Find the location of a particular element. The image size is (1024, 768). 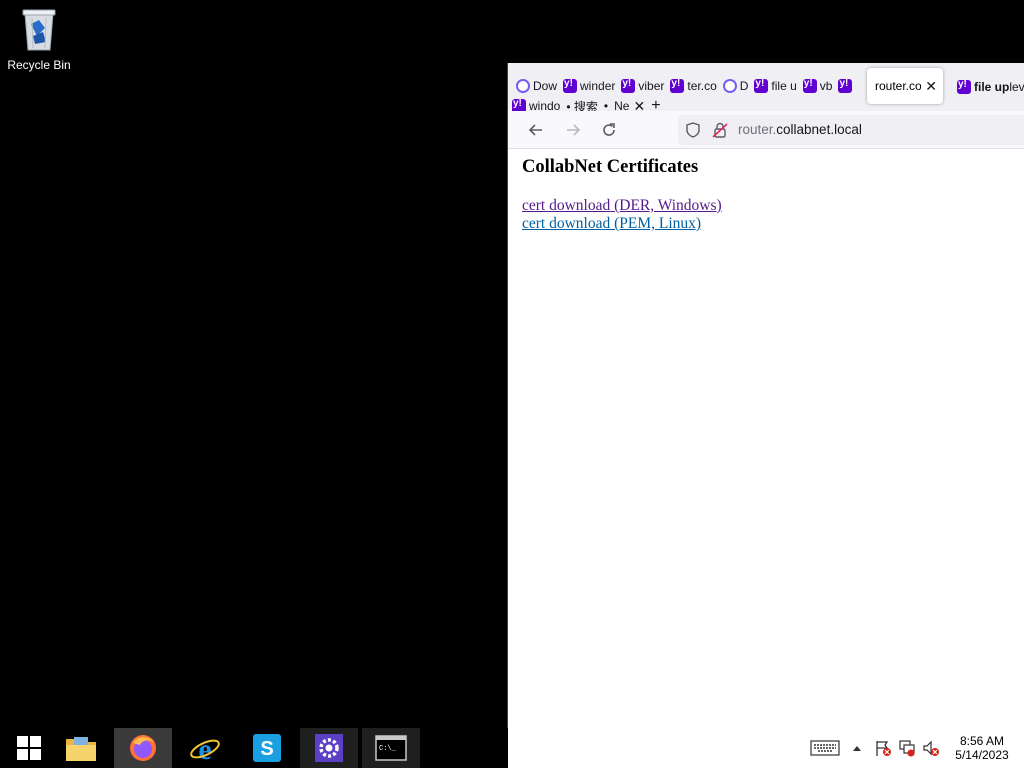

url-subdomain: router. is located at coordinates (757, 129).